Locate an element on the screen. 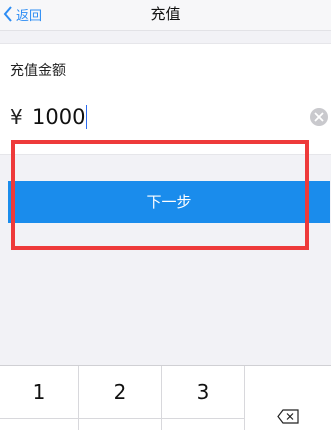 The image size is (331, 430). key-3-label: 3 is located at coordinates (203, 392).